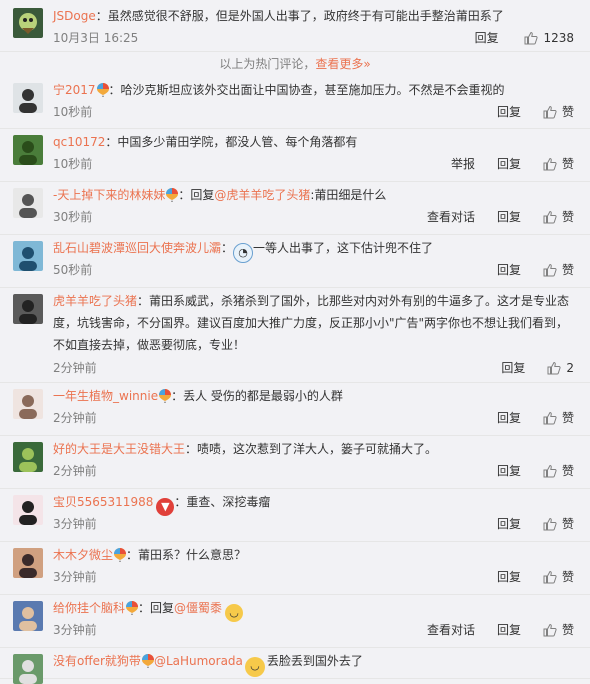 The image size is (590, 684). I want to click on mention-link: @僵蜀黍, so click(198, 608).